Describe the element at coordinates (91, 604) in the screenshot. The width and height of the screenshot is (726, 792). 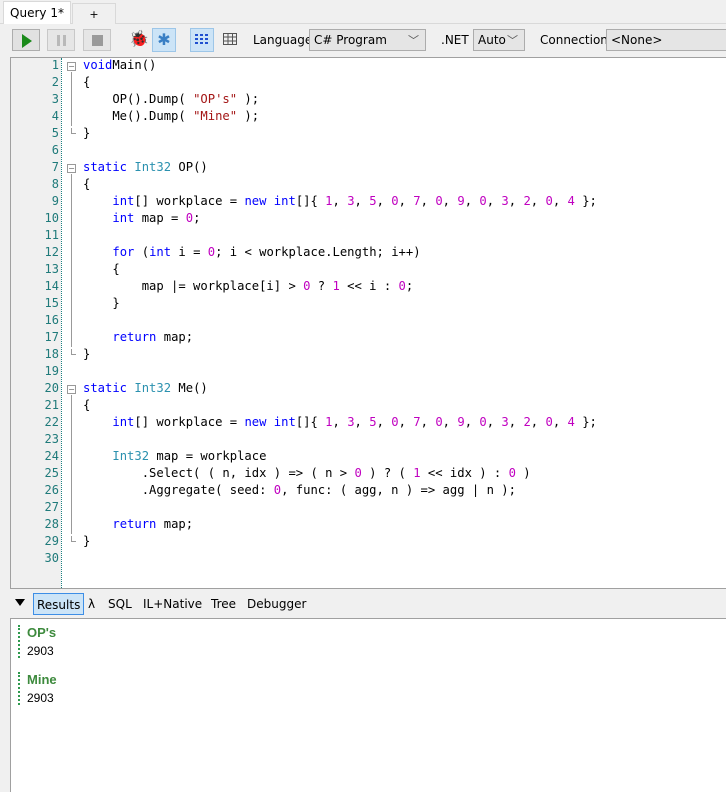
I see `tab-lambda: λ` at that location.